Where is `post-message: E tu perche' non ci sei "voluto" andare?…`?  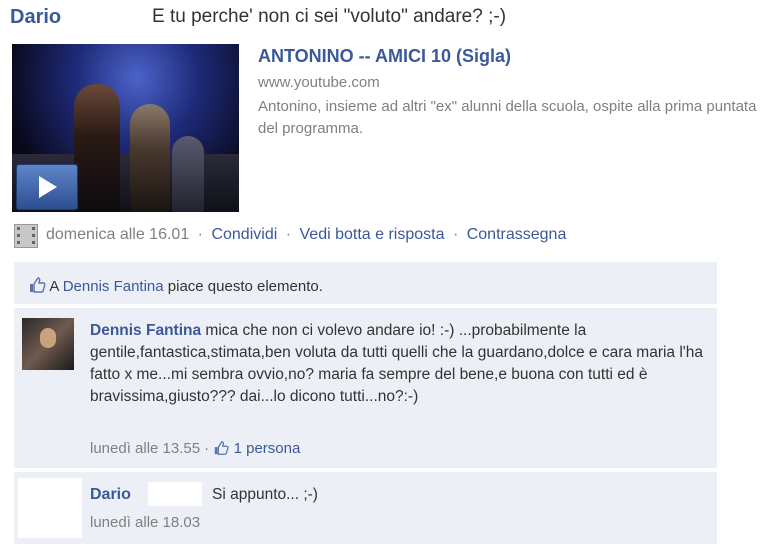 post-message: E tu perche' non ci sei "voluto" andare?… is located at coordinates (329, 16).